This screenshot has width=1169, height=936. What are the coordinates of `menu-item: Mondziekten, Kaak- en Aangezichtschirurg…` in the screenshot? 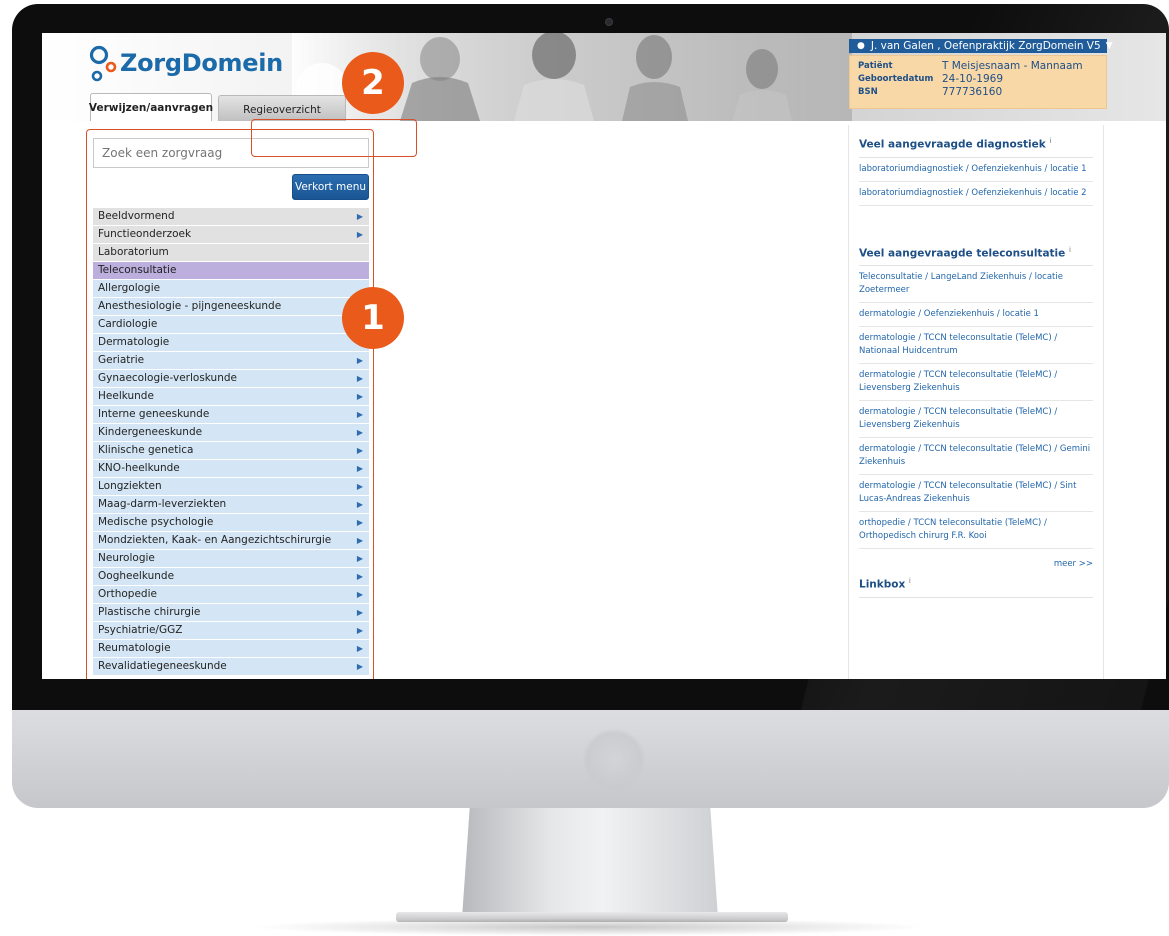 It's located at (231, 541).